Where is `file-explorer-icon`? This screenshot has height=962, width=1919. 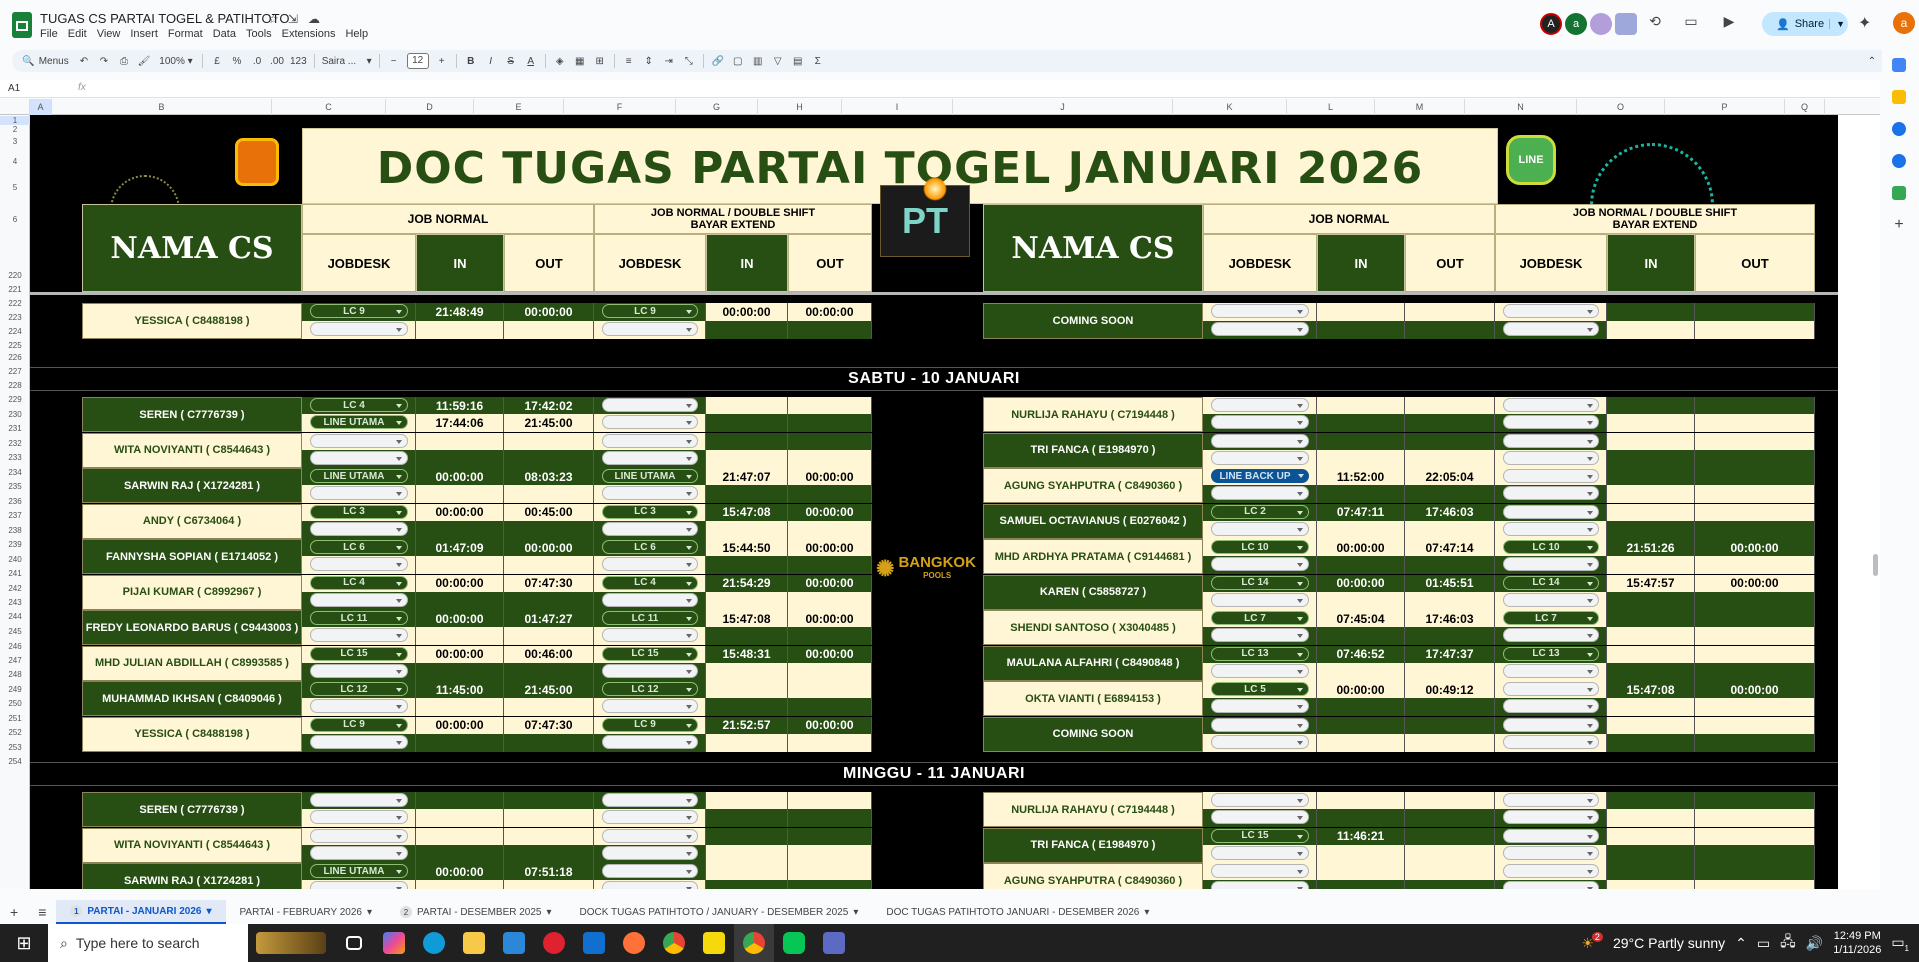 file-explorer-icon is located at coordinates (474, 943).